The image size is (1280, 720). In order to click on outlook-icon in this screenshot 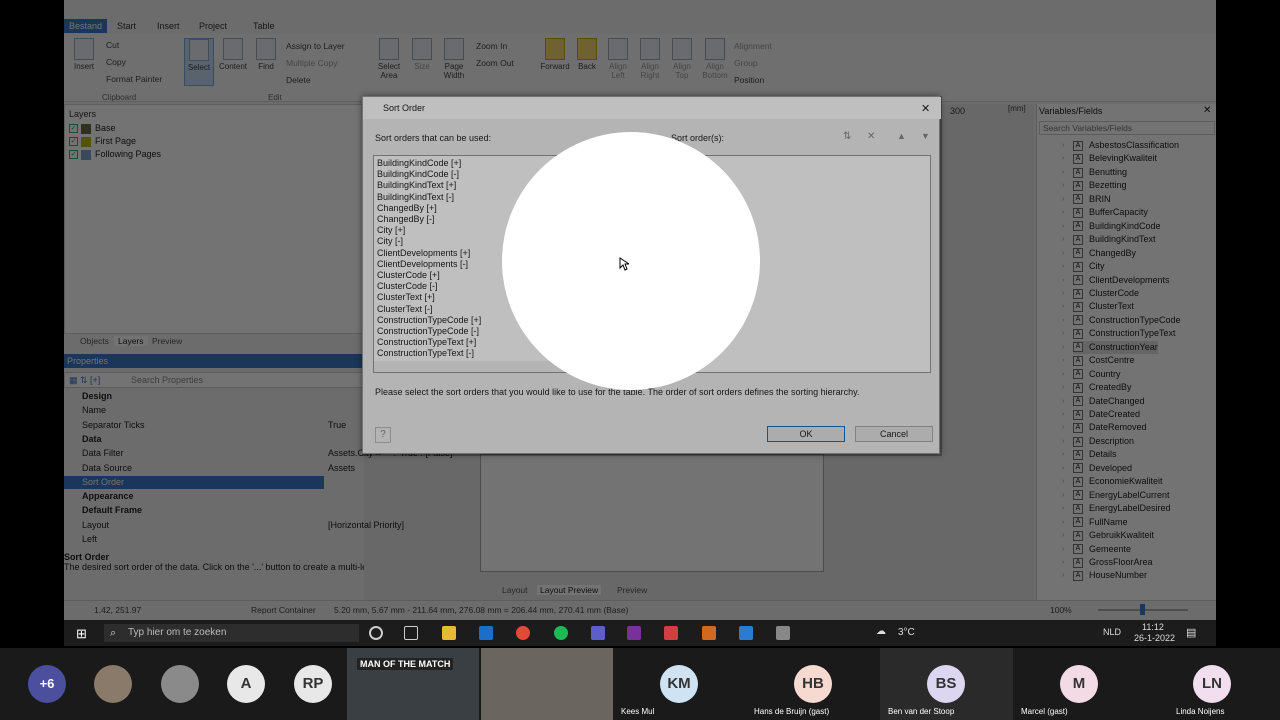, I will do `click(486, 633)`.